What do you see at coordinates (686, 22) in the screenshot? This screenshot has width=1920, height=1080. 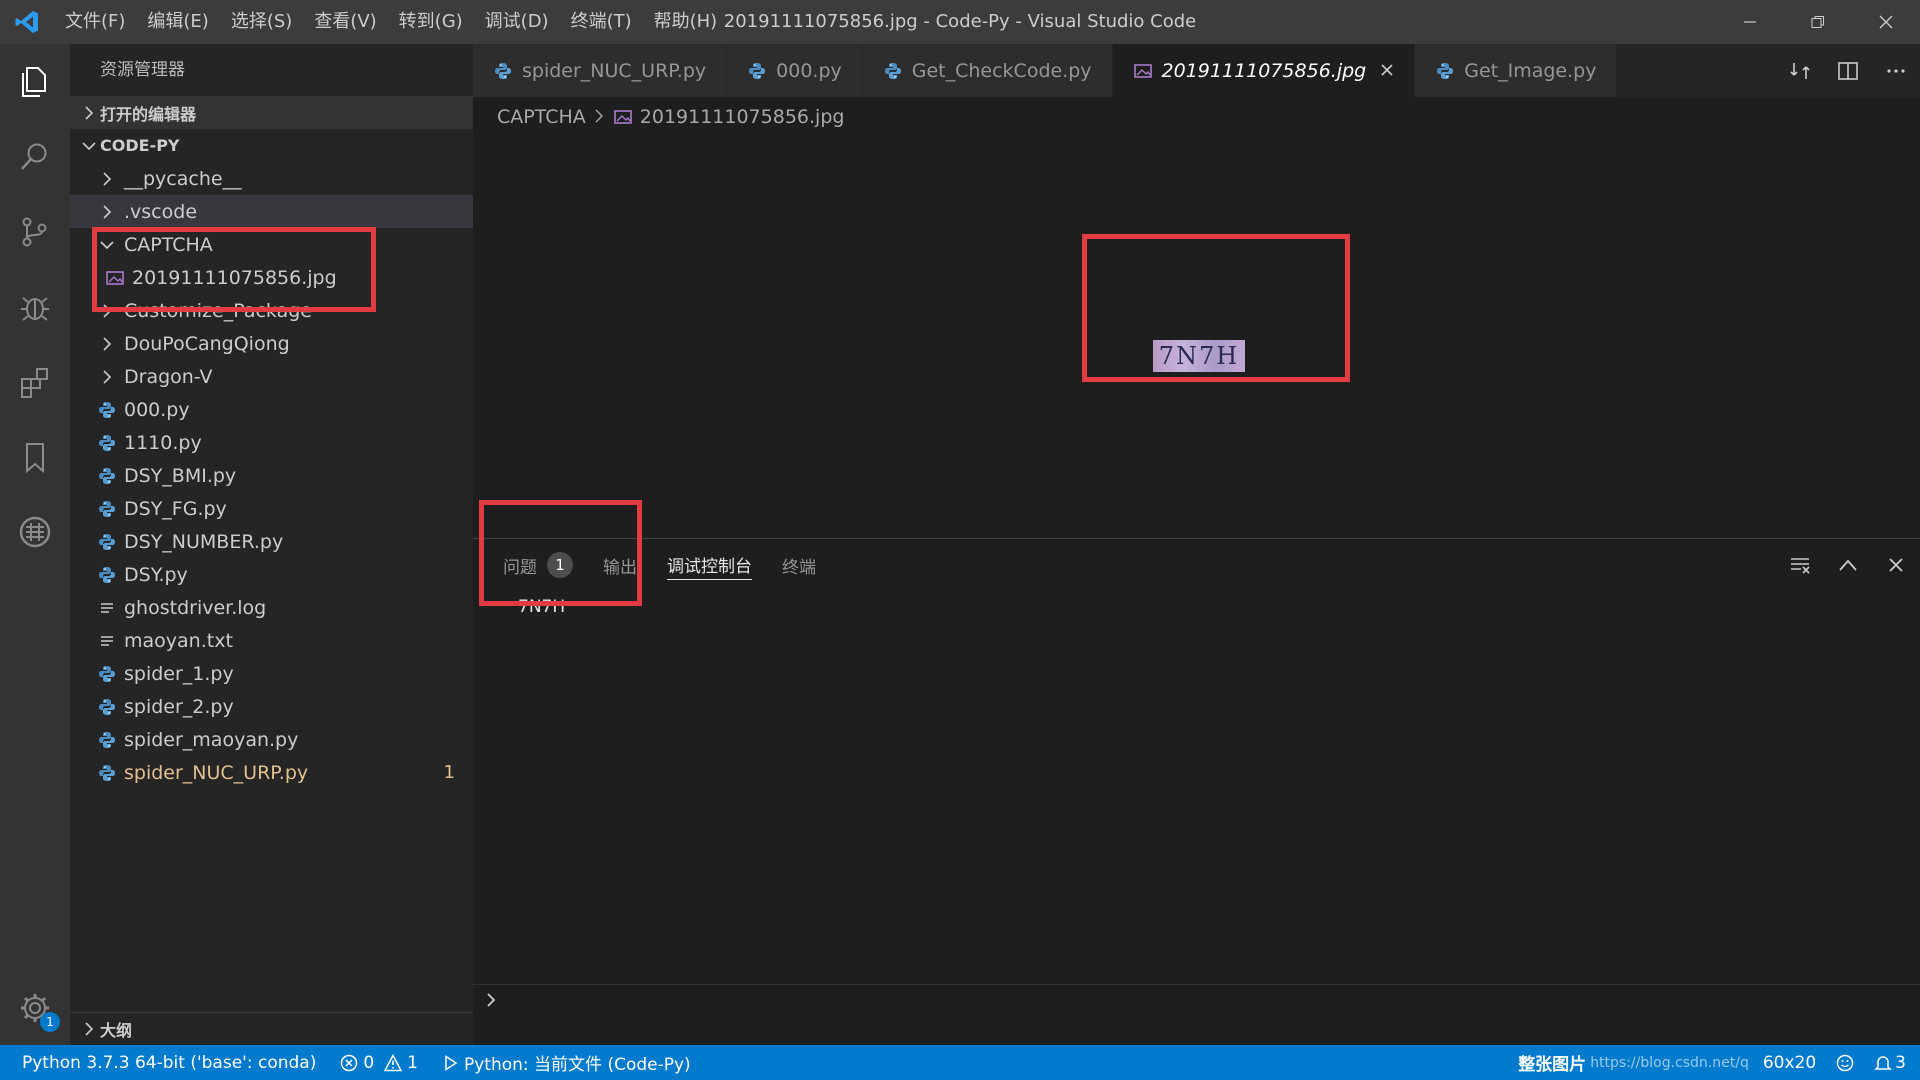 I see `menu-item: 帮助(H)` at bounding box center [686, 22].